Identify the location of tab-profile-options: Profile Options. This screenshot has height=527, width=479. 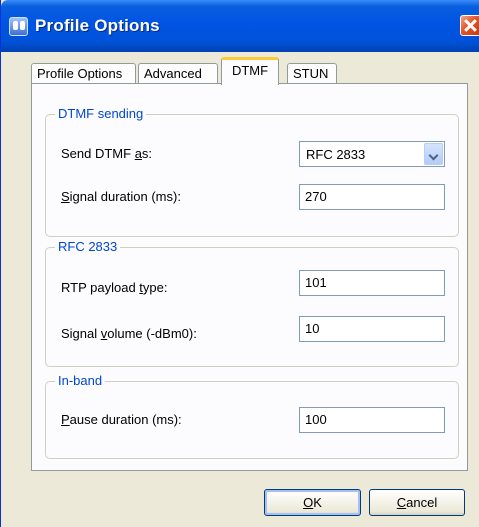
(83, 73).